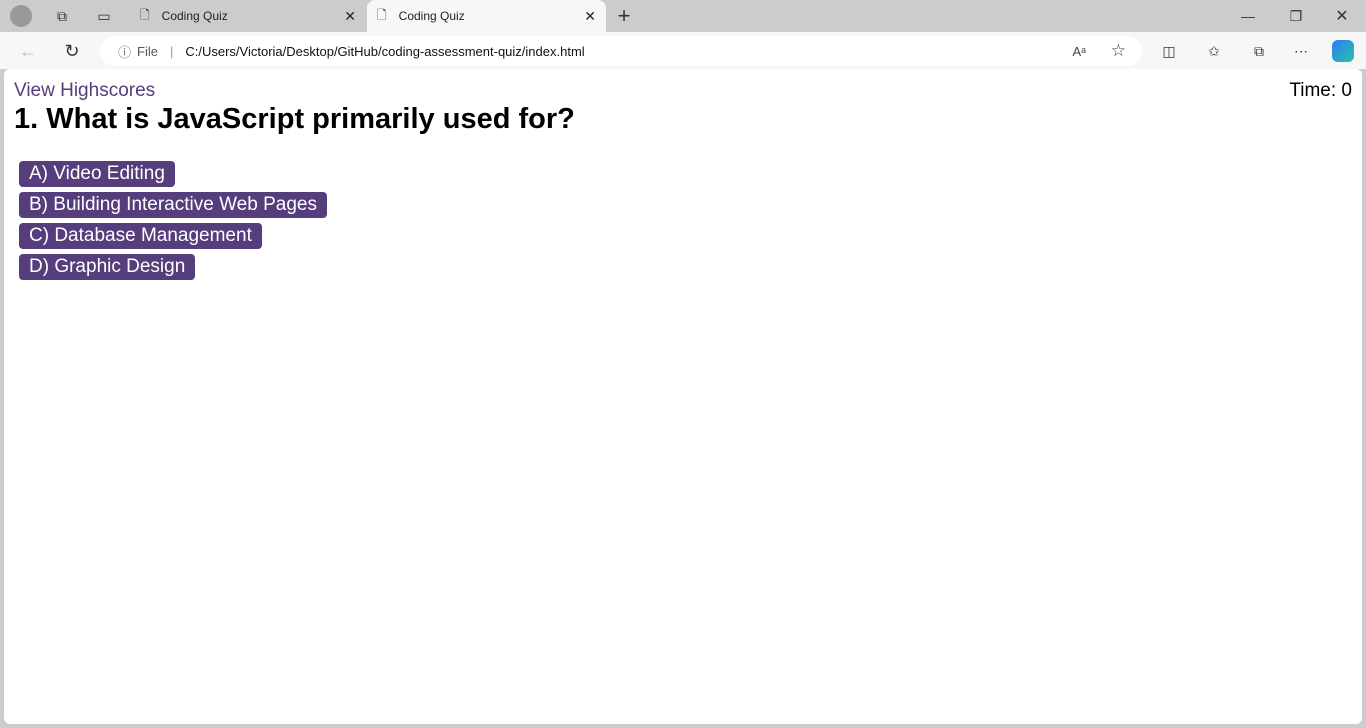  Describe the element at coordinates (1301, 51) in the screenshot. I see `more-icon: ⋯` at that location.